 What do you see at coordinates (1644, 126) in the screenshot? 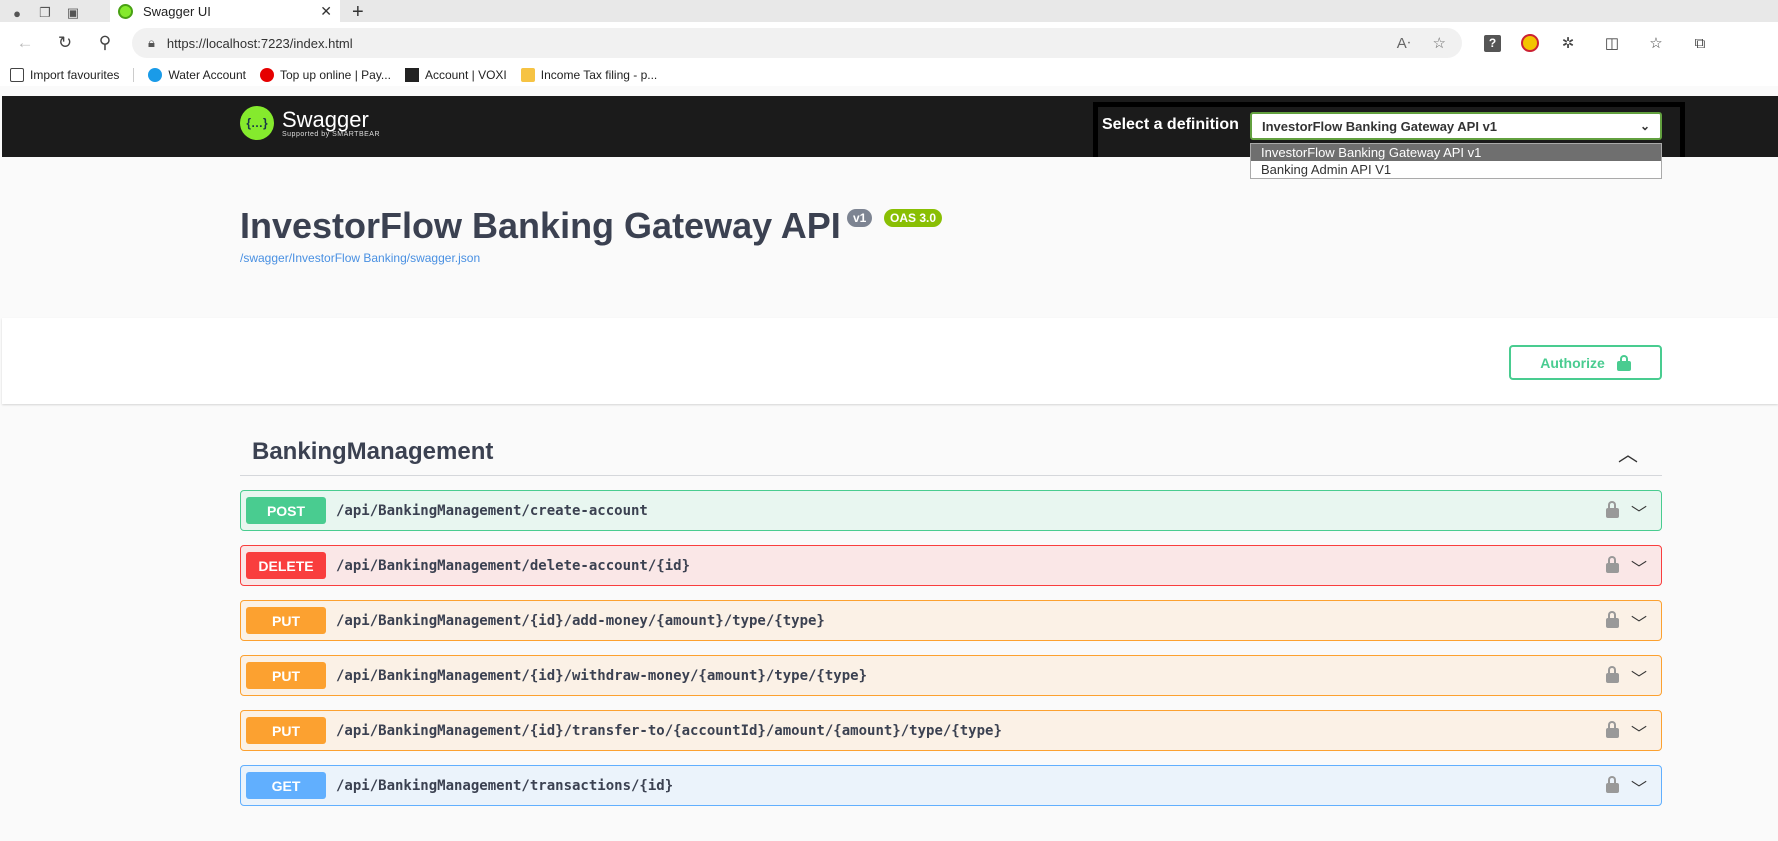
I see `chevron-down-icon: ⌄` at bounding box center [1644, 126].